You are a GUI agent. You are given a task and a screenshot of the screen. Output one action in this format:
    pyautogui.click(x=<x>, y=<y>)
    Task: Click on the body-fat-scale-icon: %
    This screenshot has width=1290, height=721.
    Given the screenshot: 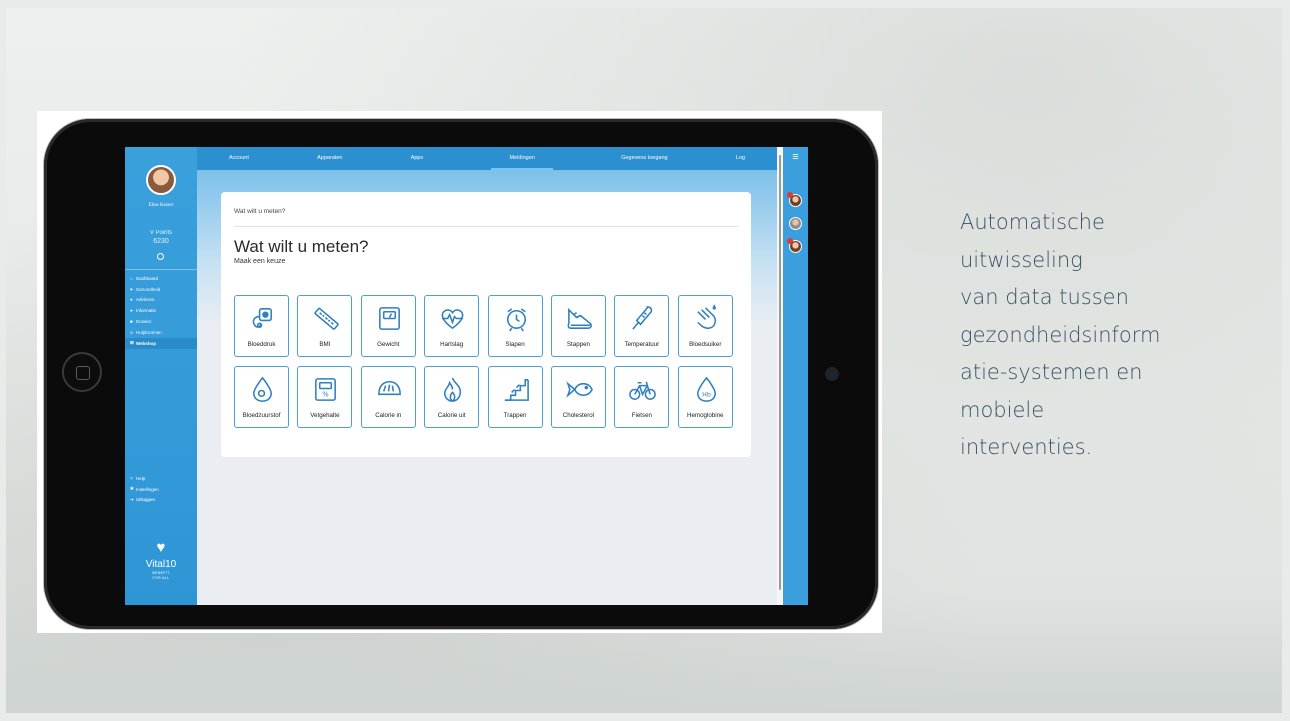 What is the action you would take?
    pyautogui.click(x=326, y=389)
    